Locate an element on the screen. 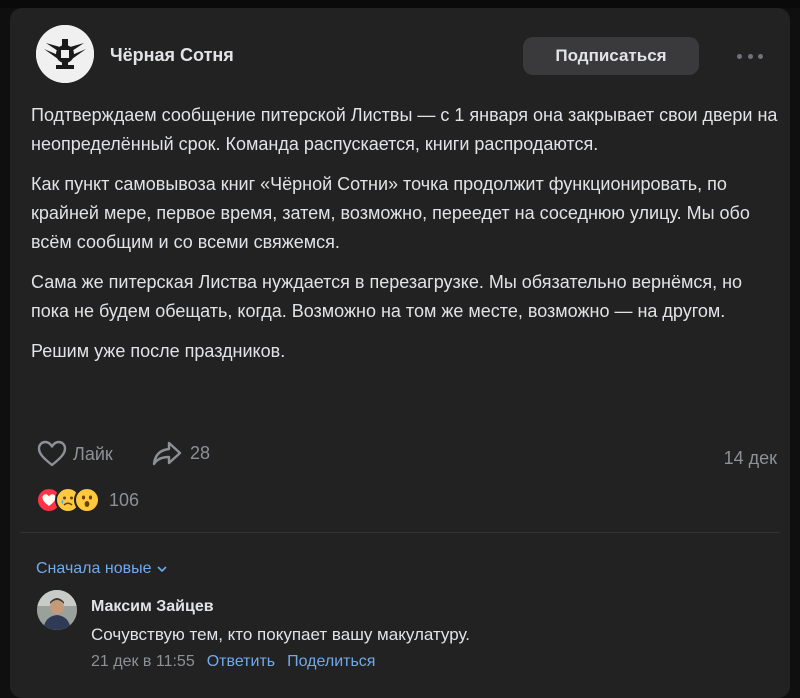 The width and height of the screenshot is (800, 698). divider is located at coordinates (400, 532).